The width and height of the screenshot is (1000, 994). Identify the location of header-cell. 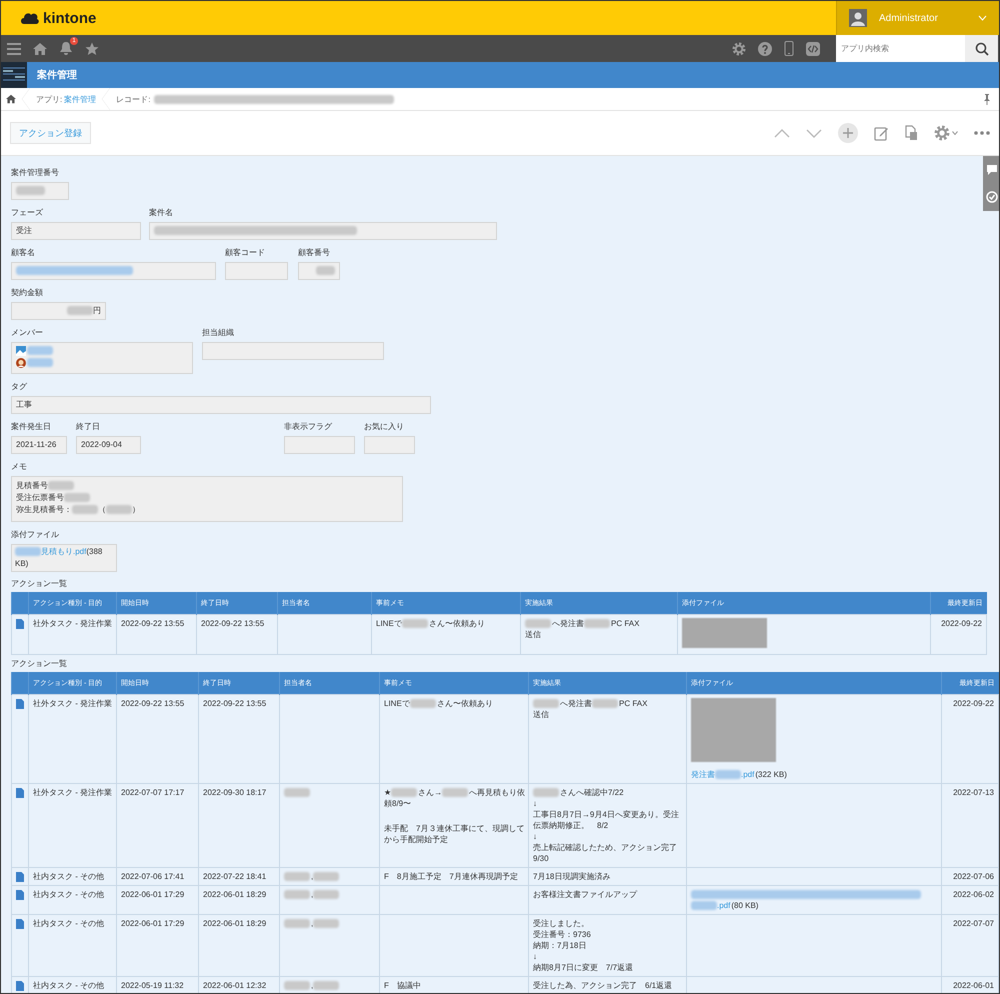
(20, 603).